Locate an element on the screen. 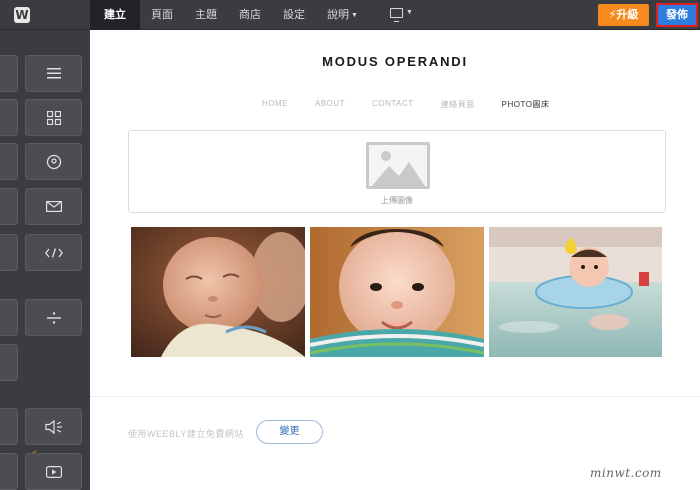 This screenshot has height=490, width=700. map-pin-icon is located at coordinates (53, 161).